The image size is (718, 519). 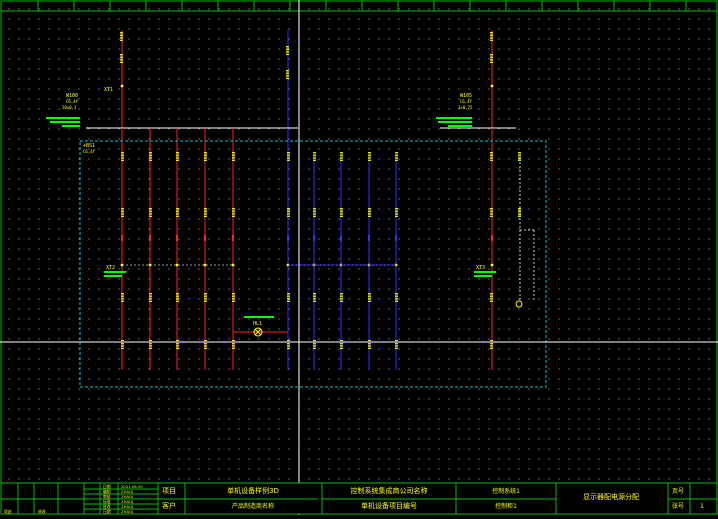 What do you see at coordinates (72, 101) in the screenshot?
I see `main-breaker-1-spec1: C6,4f` at bounding box center [72, 101].